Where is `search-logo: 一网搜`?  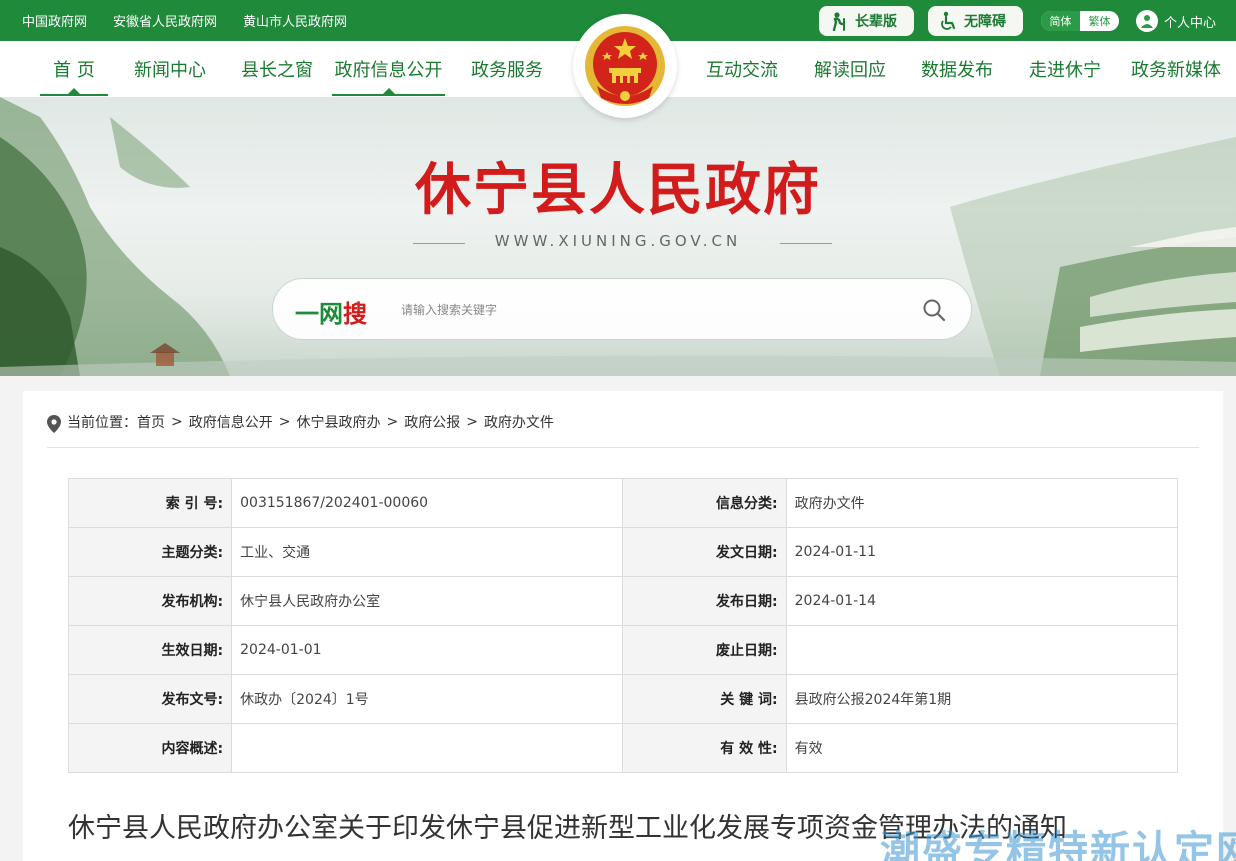 search-logo: 一网搜 is located at coordinates (331, 311).